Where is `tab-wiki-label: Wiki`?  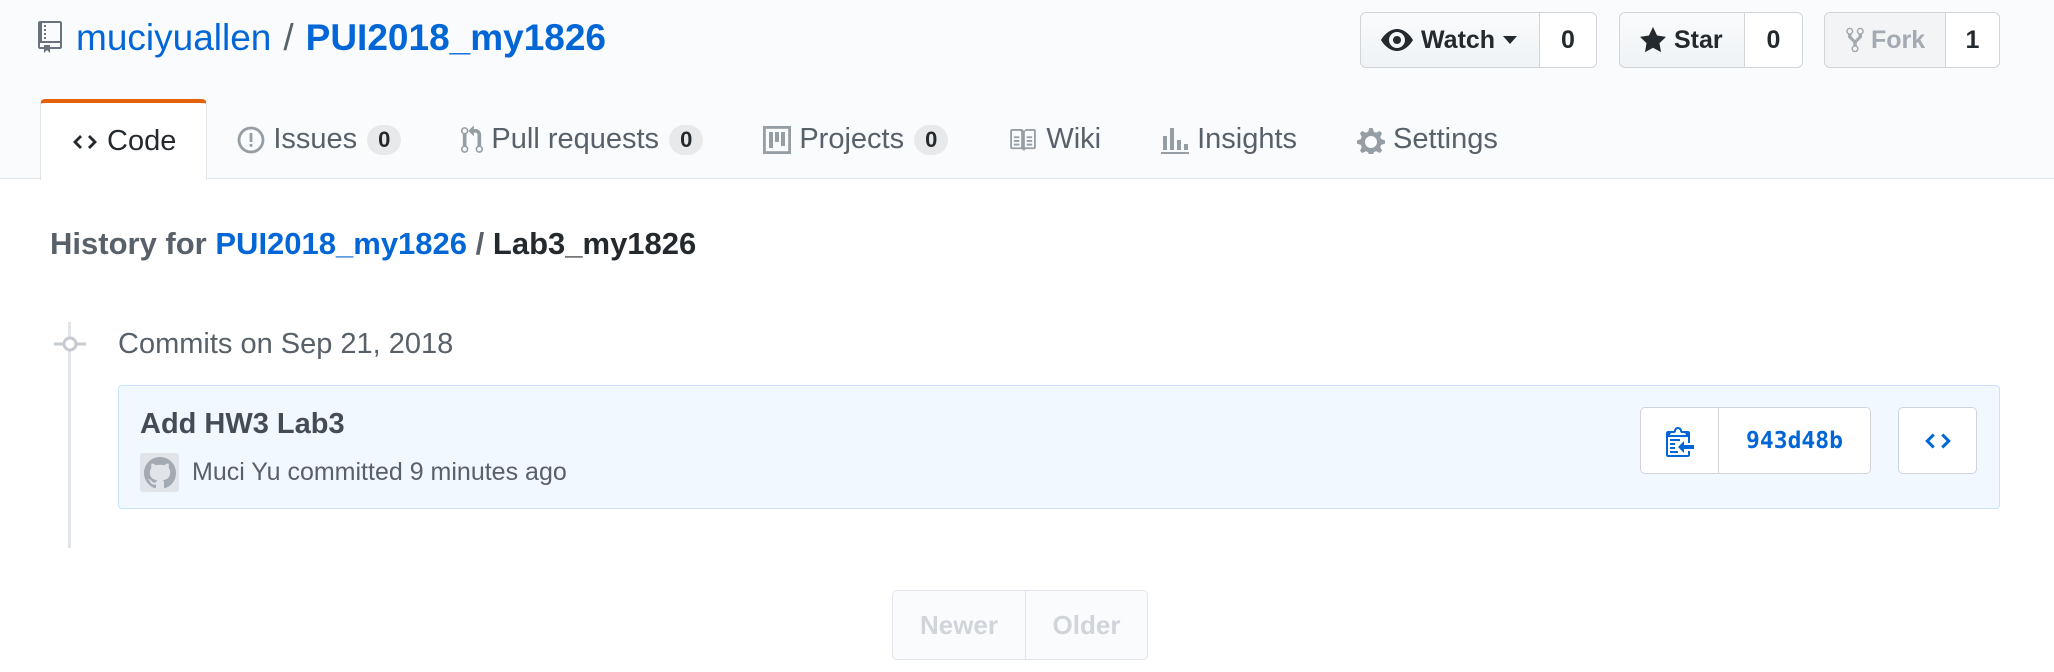 tab-wiki-label: Wiki is located at coordinates (1074, 139).